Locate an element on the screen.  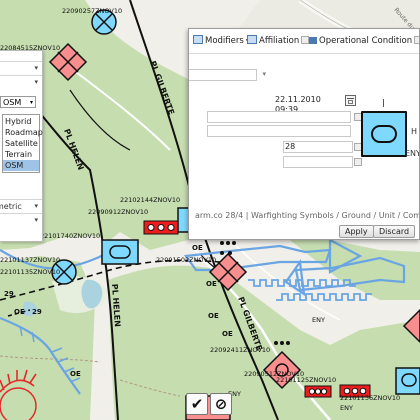
base-layer-selected: OSM is located at coordinates (12, 102).